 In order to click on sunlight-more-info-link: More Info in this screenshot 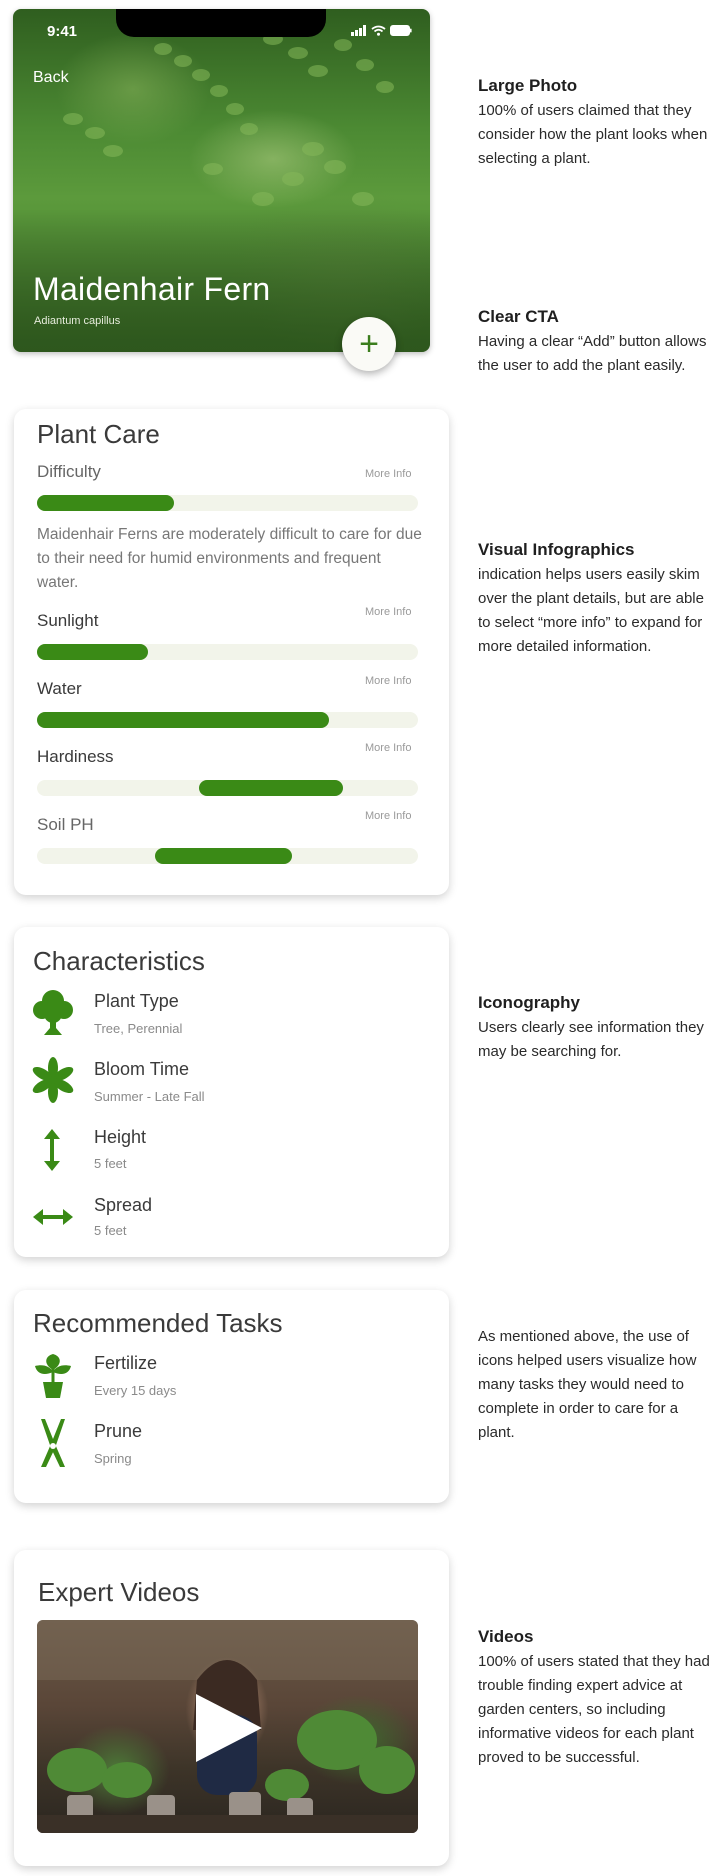, I will do `click(388, 612)`.